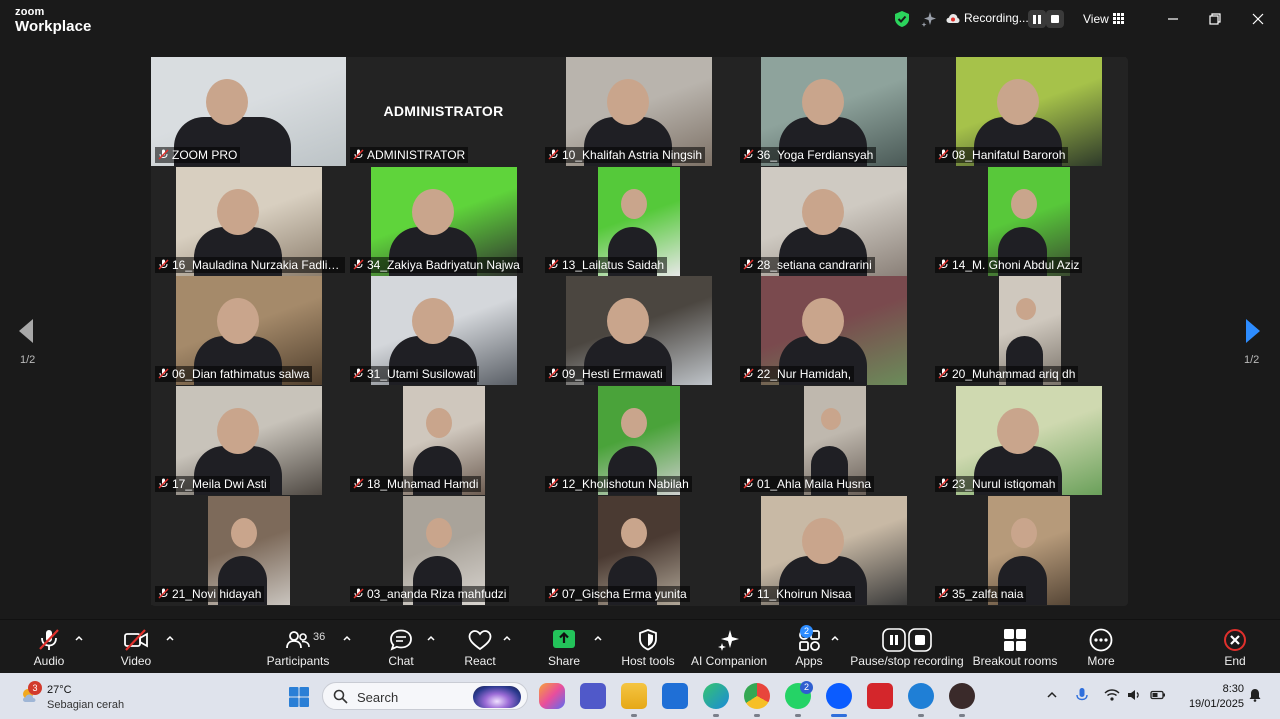 The height and width of the screenshot is (719, 1280). I want to click on pause-stop-recording-button: Pause/stop recording, so click(907, 647).